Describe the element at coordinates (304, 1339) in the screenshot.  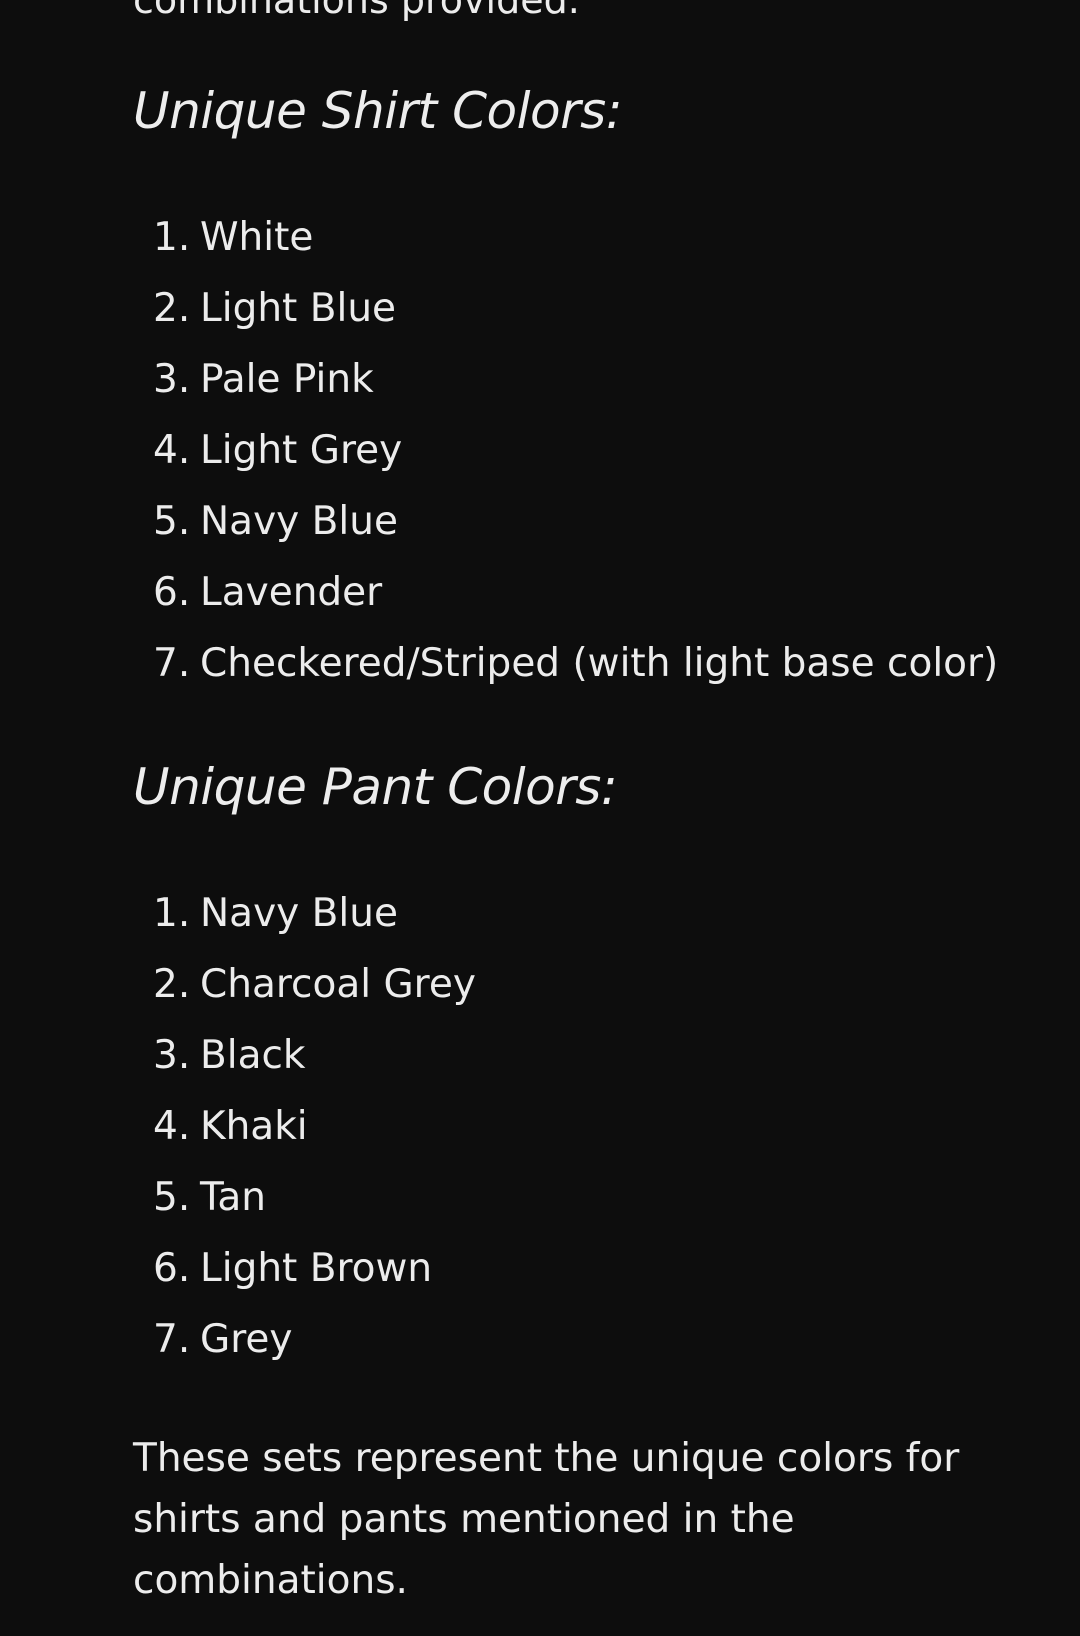
I see `list-item: 7. Grey` at that location.